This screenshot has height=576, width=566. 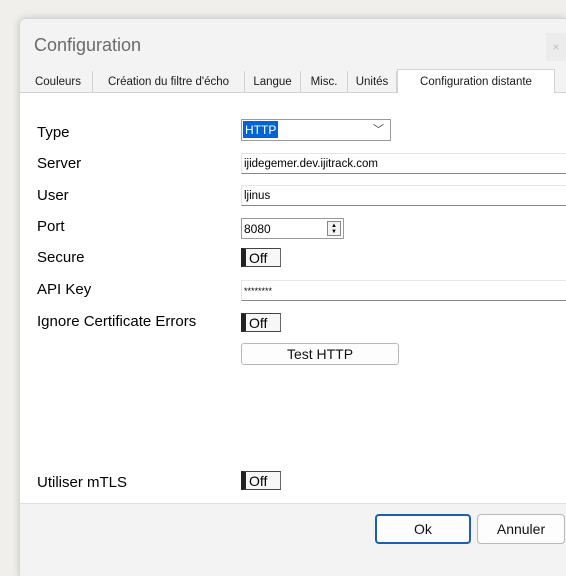 What do you see at coordinates (403, 290) in the screenshot?
I see `api-key-input: ********` at bounding box center [403, 290].